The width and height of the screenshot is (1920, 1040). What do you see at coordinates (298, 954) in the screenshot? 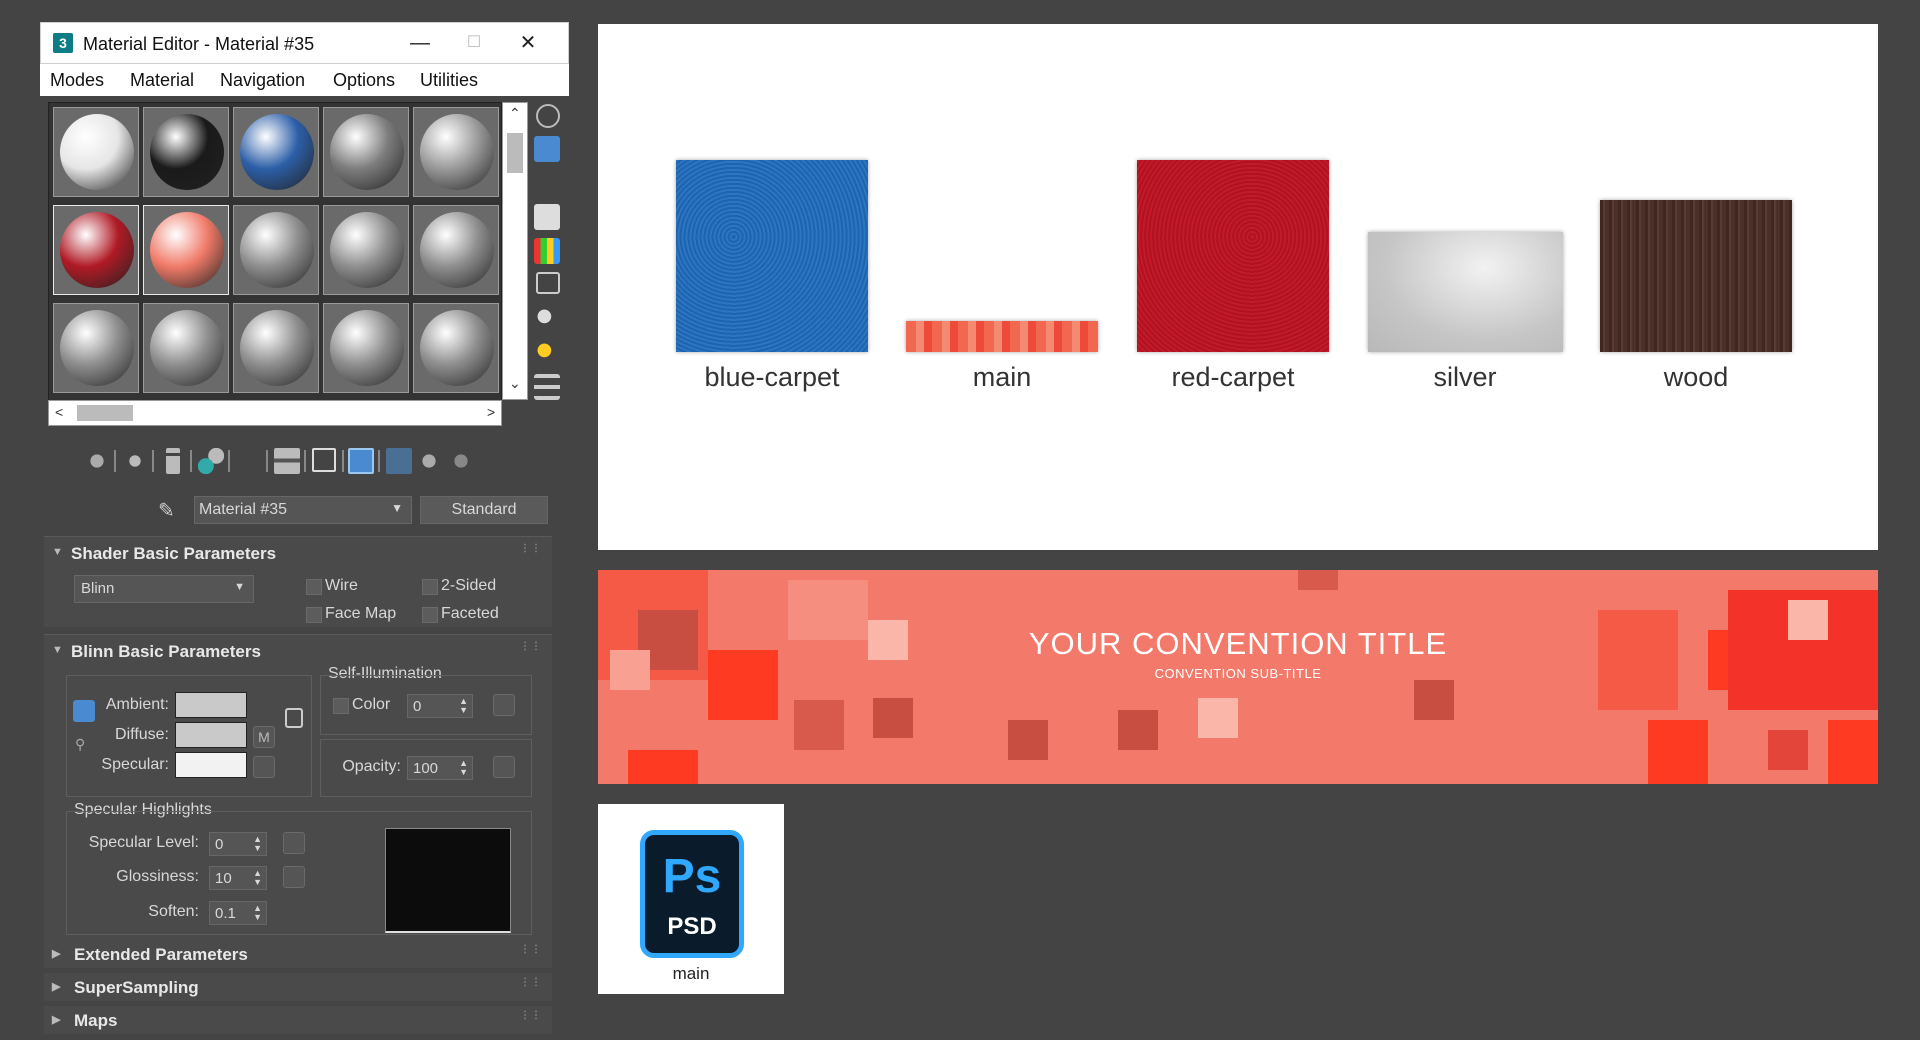
I see `extended-parameters-rollout: ▶ Extended Parameters ⋮⋮` at bounding box center [298, 954].